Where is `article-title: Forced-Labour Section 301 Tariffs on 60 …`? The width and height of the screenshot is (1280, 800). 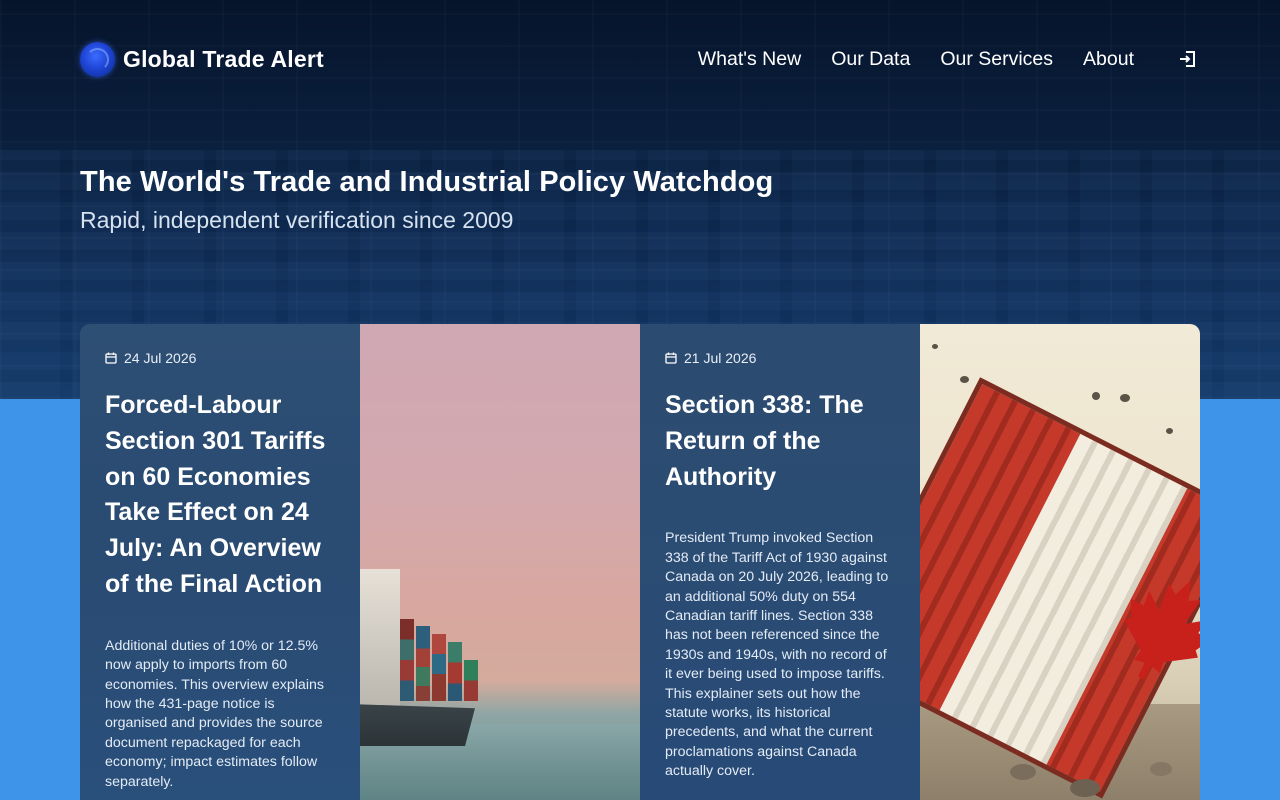 article-title: Forced-Labour Section 301 Tariffs on 60 … is located at coordinates (220, 495).